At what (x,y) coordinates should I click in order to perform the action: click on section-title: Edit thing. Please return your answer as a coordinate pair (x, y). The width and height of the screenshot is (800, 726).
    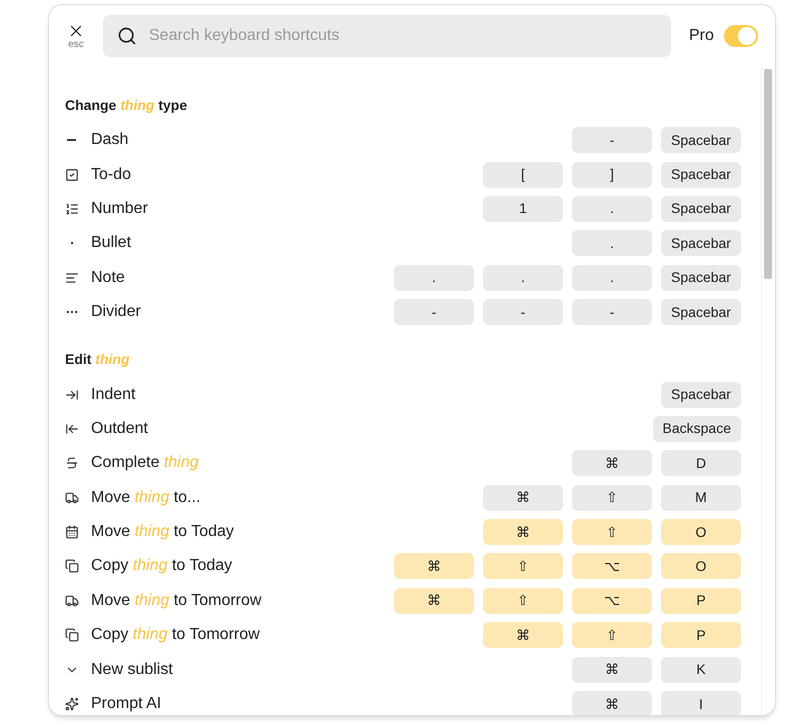
    Looking at the image, I should click on (98, 360).